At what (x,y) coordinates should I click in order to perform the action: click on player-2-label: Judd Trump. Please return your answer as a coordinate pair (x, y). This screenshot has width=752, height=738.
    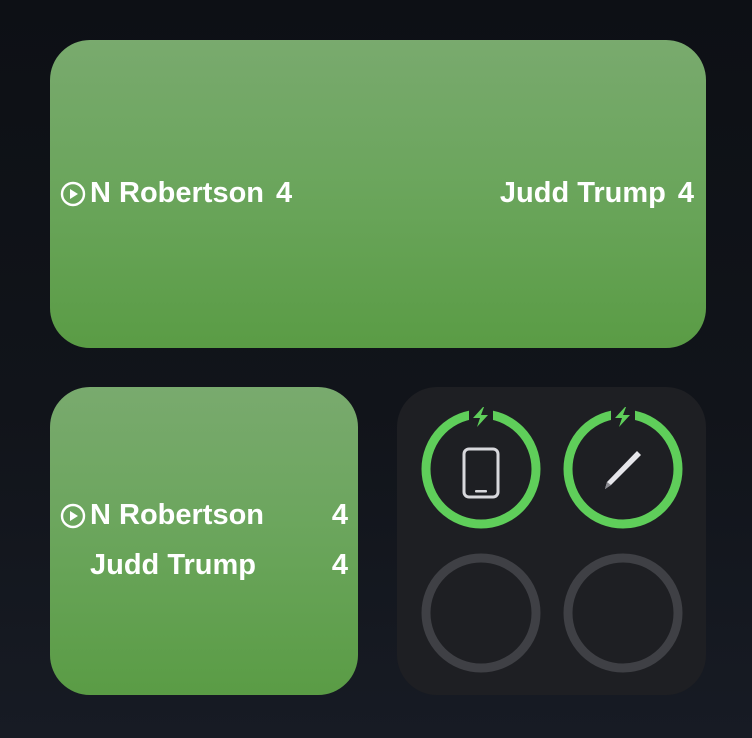
    Looking at the image, I should click on (196, 565).